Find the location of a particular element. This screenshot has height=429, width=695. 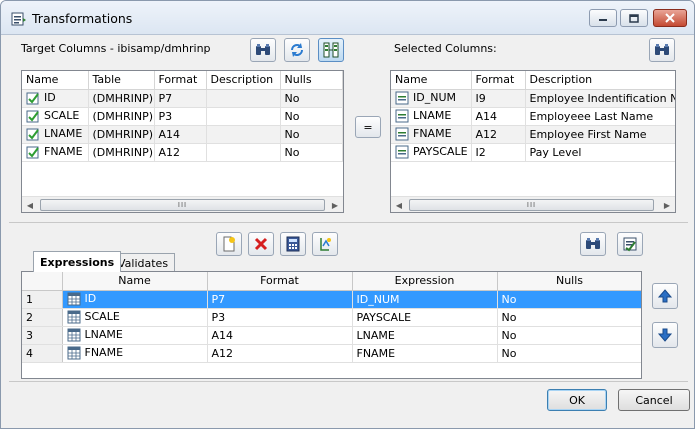

expression-row: 3 LNAME A14 LNAME No is located at coordinates (331, 335).